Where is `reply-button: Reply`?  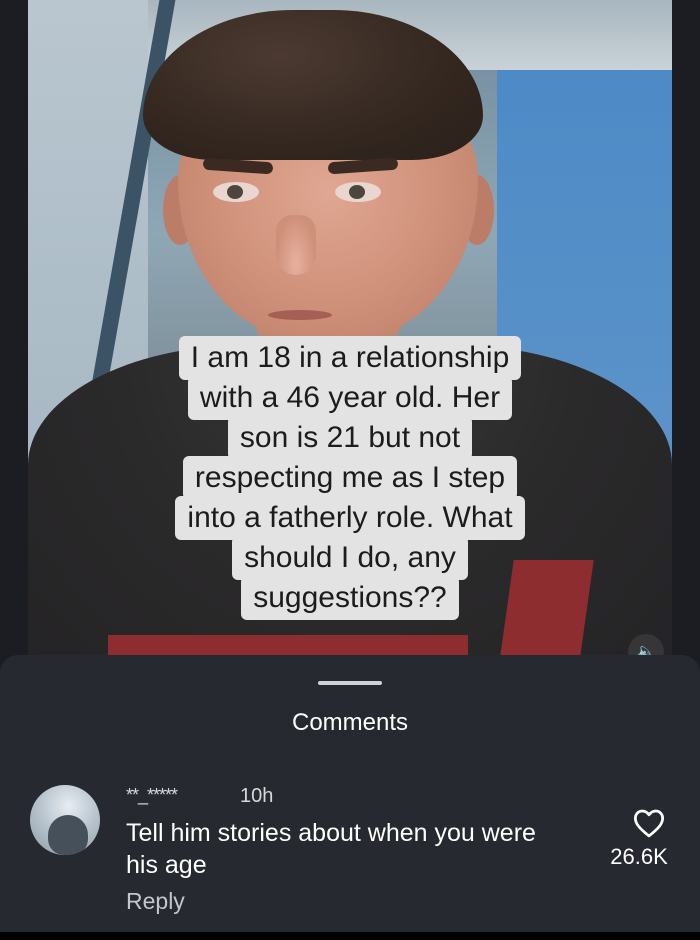 reply-button: Reply is located at coordinates (155, 901).